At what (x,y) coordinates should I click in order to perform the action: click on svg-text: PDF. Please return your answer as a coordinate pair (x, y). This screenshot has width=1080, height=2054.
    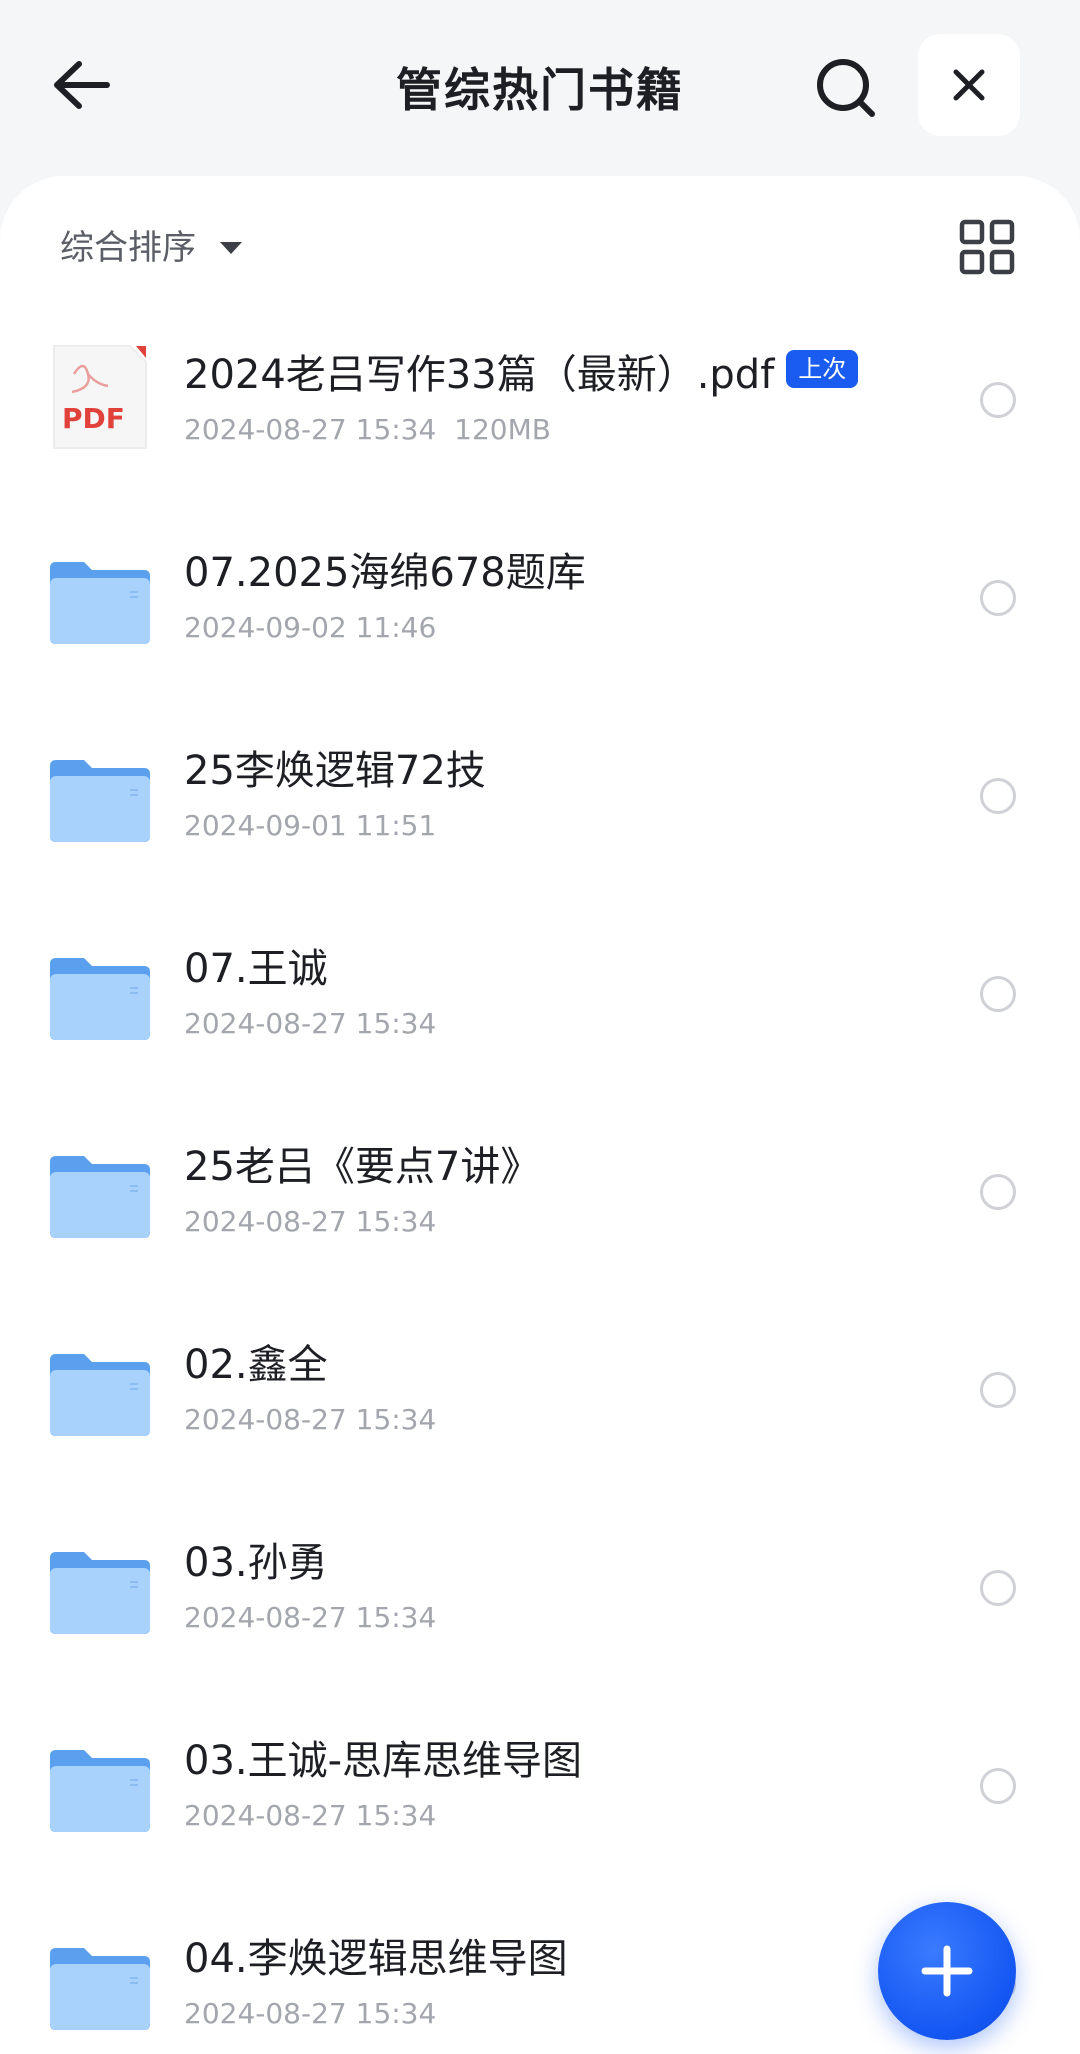
    Looking at the image, I should click on (93, 418).